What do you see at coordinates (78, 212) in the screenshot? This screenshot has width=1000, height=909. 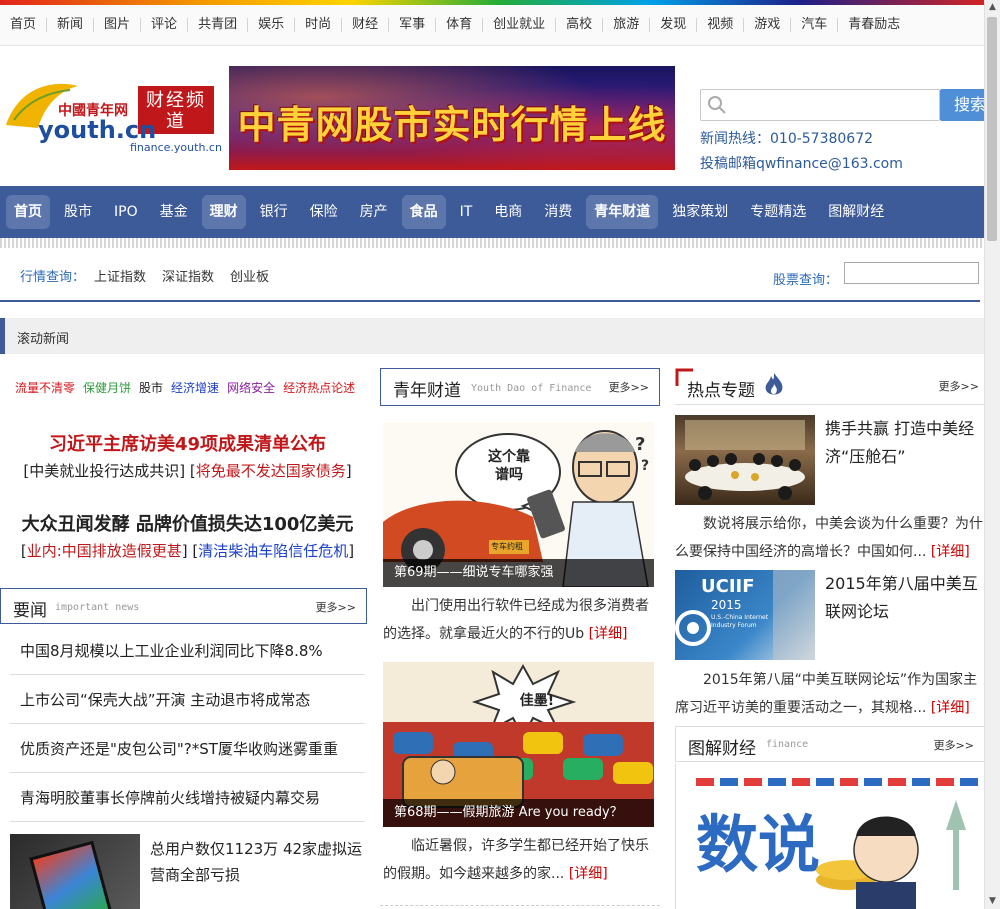 I see `main-nav-item: 股市` at bounding box center [78, 212].